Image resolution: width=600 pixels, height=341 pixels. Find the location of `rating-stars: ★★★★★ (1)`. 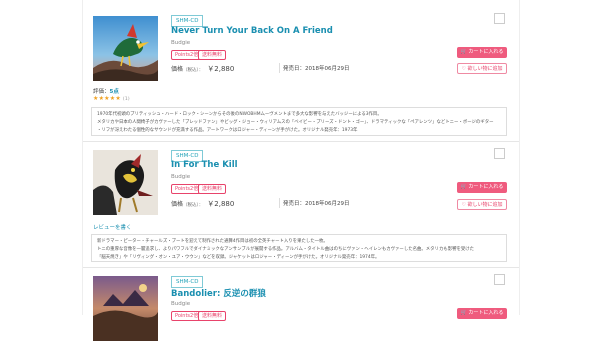

rating-stars: ★★★★★ (1) is located at coordinates (111, 98).